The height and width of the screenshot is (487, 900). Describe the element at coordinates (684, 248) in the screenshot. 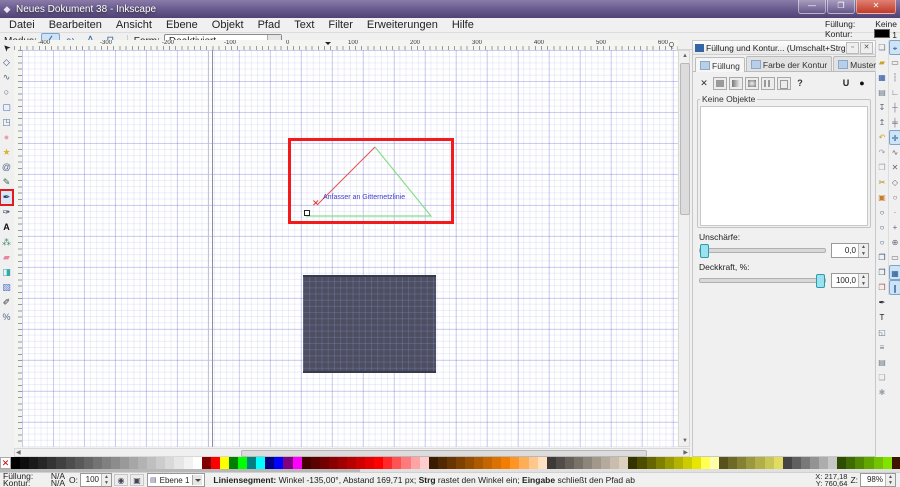

I see `vertical-scrollbar: ▲ ▼` at that location.